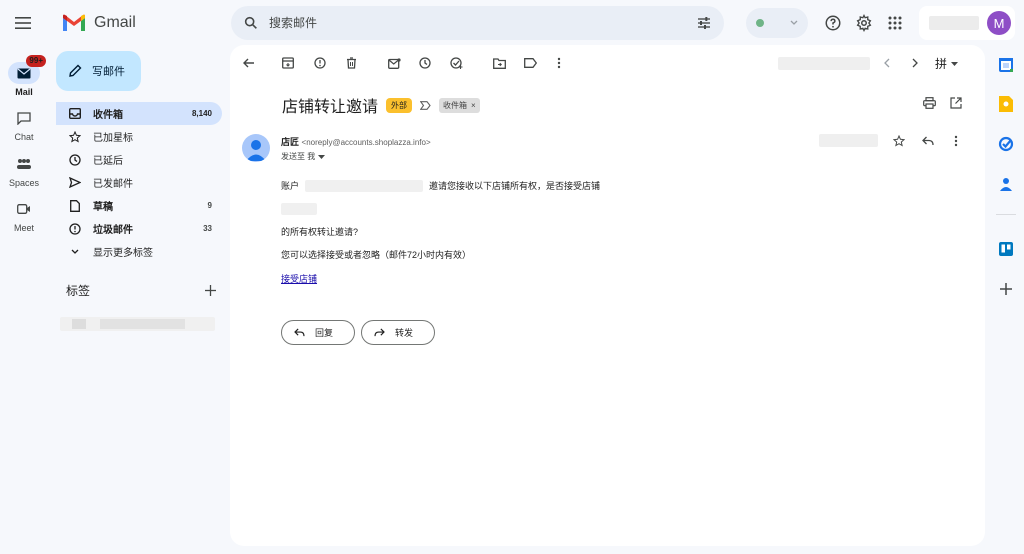 Image resolution: width=1024 pixels, height=554 pixels. I want to click on choice-line: 您可以选择接受或者忽略（邮件72小时内有效）, so click(376, 255).